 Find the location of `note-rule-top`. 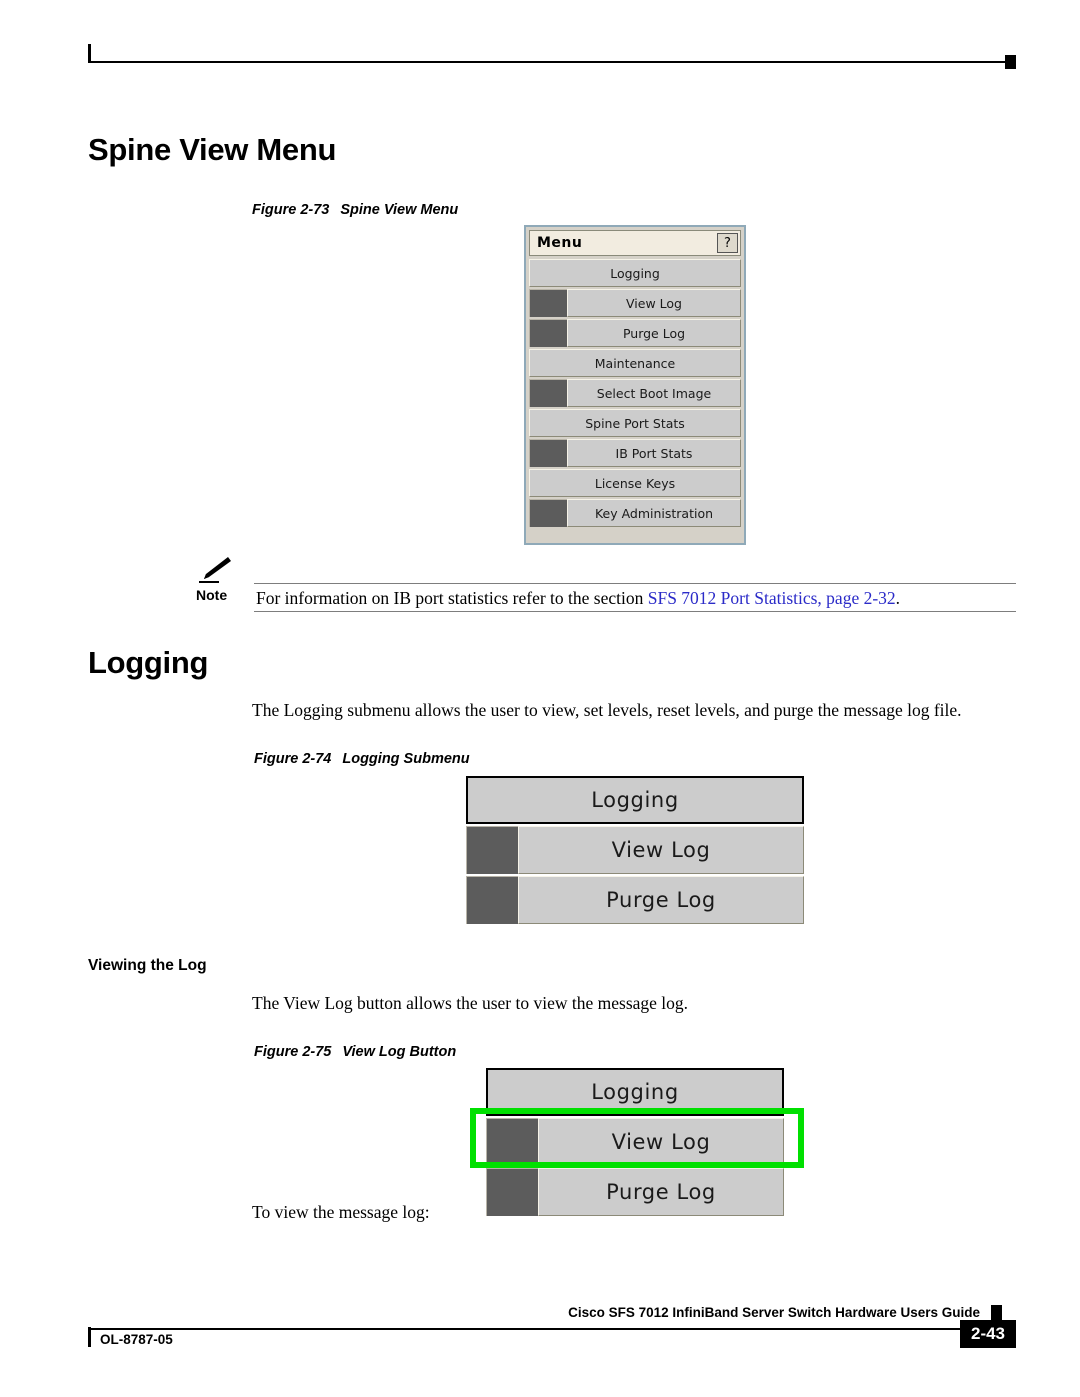

note-rule-top is located at coordinates (635, 583).